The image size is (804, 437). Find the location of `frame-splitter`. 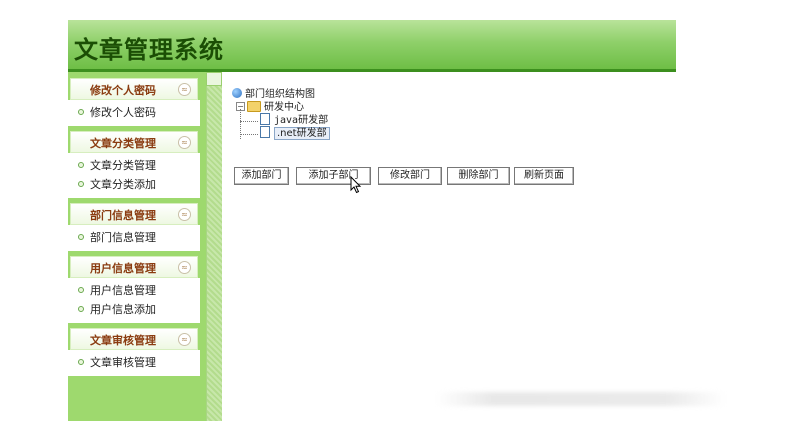

frame-splitter is located at coordinates (214, 246).